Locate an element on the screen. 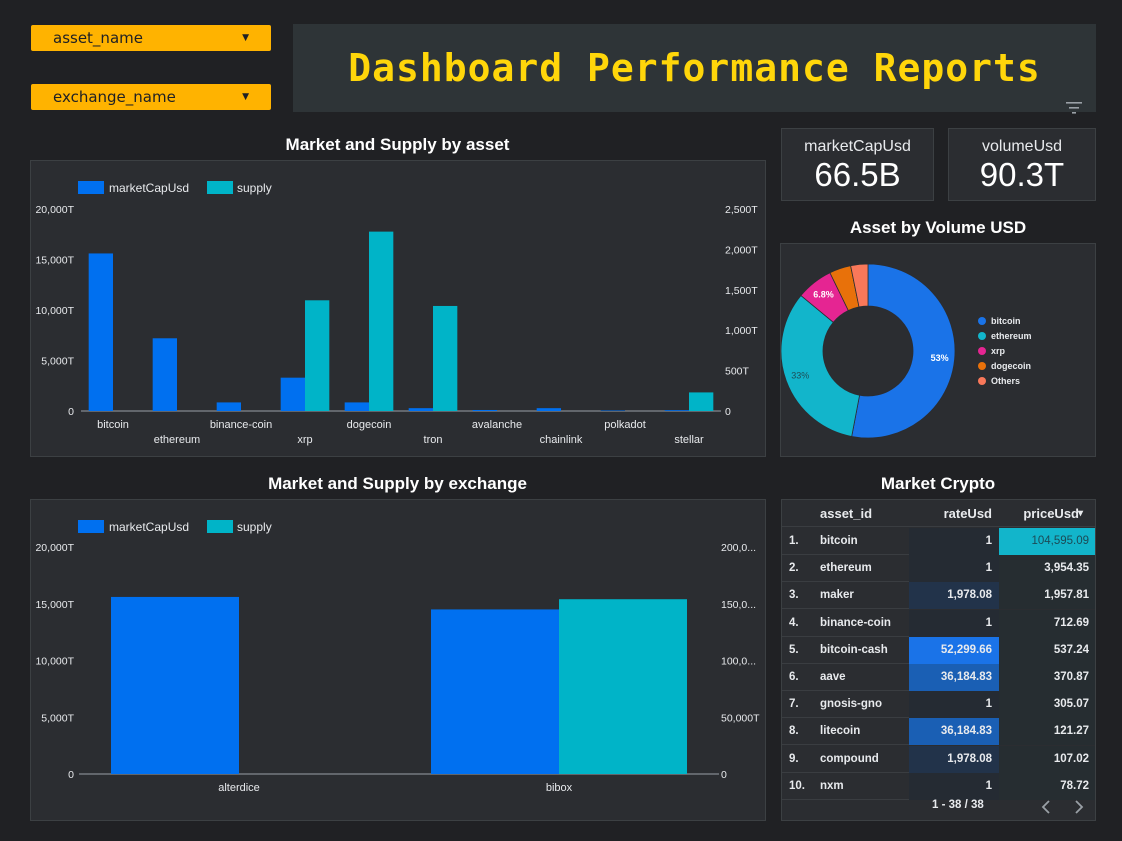 The image size is (1122, 841). row-index: 9. is located at coordinates (794, 758).